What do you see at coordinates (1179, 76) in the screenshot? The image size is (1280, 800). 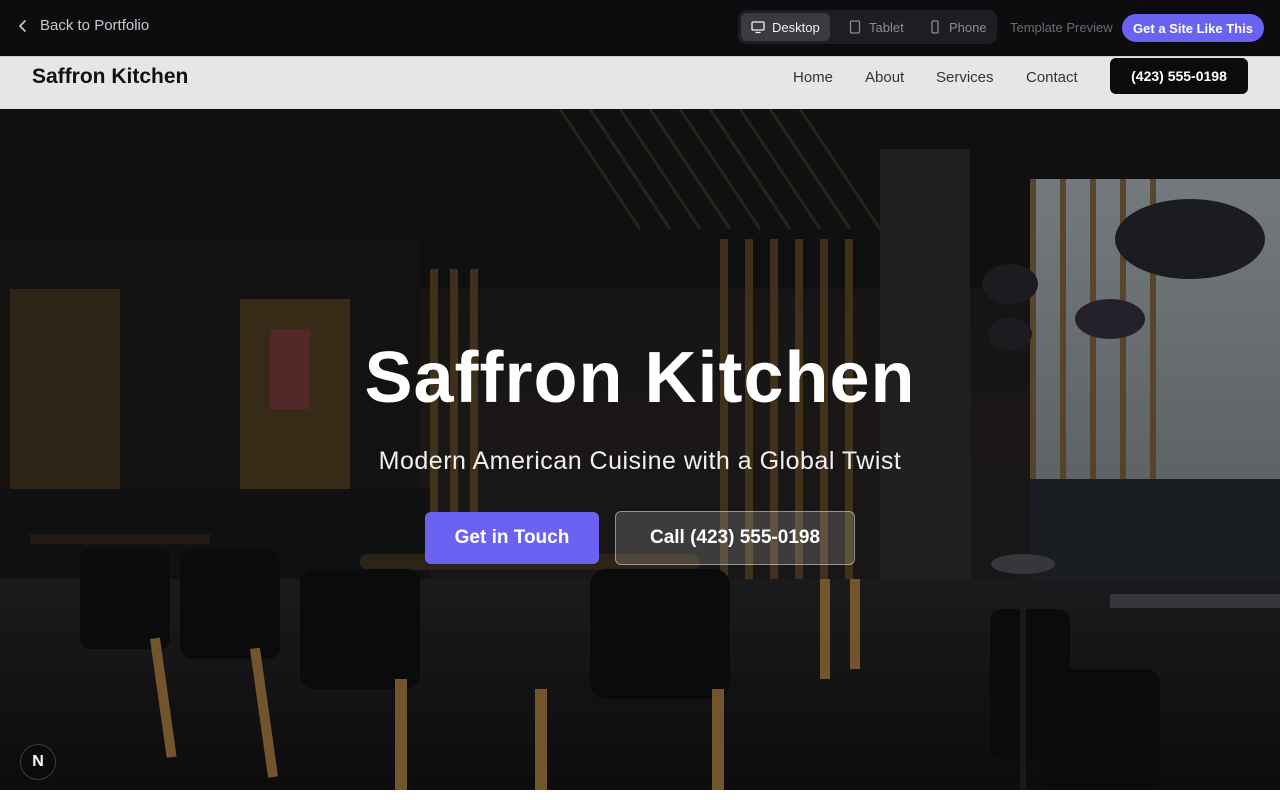 I see `nav-phone-button: (423) 555-0198` at bounding box center [1179, 76].